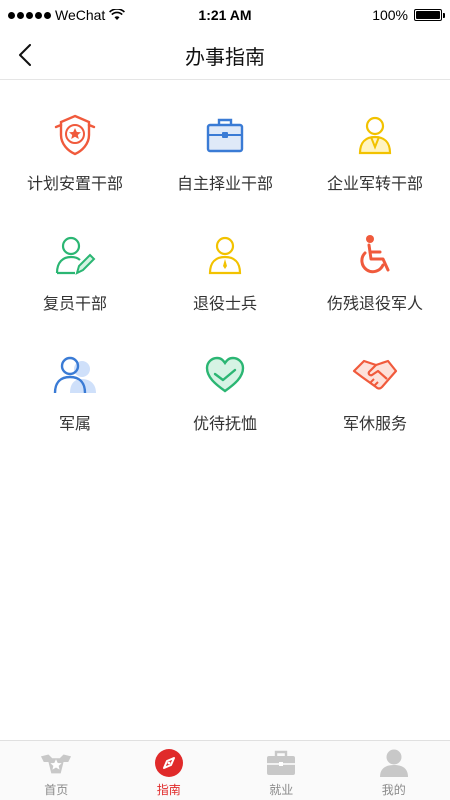 Image resolution: width=450 pixels, height=800 pixels. Describe the element at coordinates (375, 254) in the screenshot. I see `wheelchair-icon` at that location.